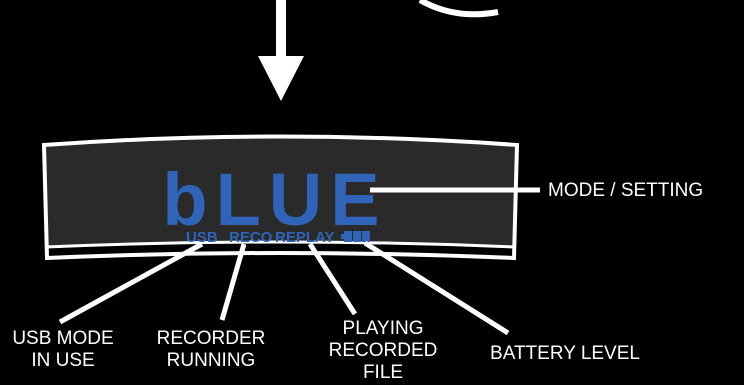 The height and width of the screenshot is (385, 744). What do you see at coordinates (211, 349) in the screenshot?
I see `label-recorder-running: RECORDER RUNNING` at bounding box center [211, 349].